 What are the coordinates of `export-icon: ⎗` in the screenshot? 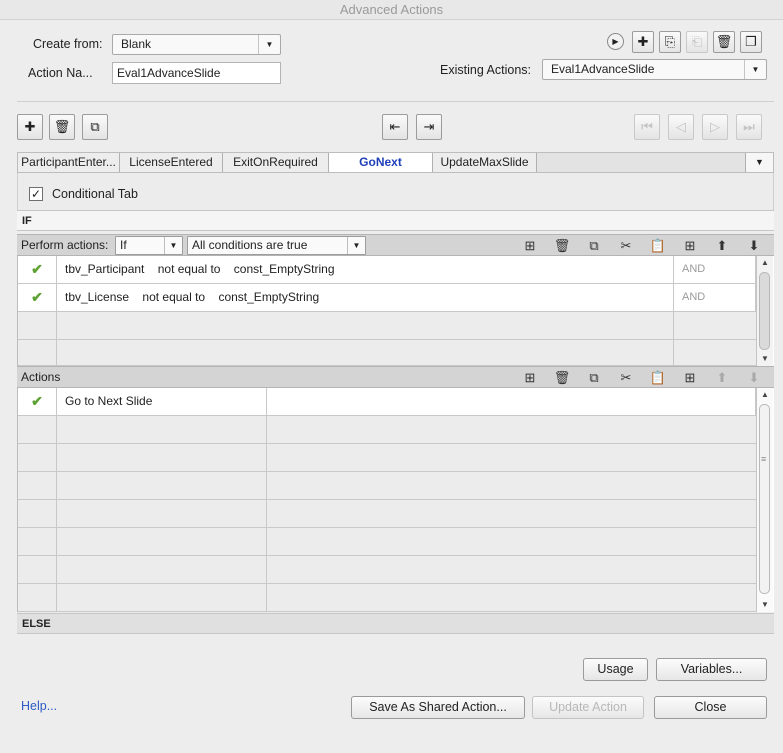 It's located at (697, 41).